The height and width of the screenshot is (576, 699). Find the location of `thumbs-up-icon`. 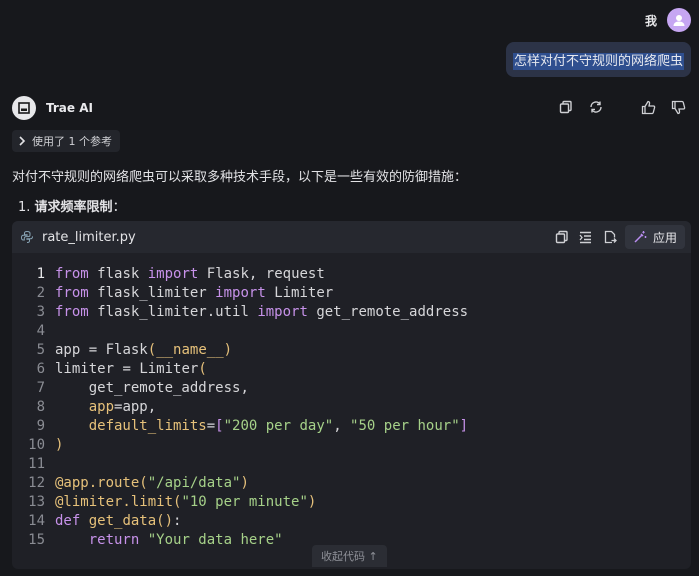

thumbs-up-icon is located at coordinates (648, 107).